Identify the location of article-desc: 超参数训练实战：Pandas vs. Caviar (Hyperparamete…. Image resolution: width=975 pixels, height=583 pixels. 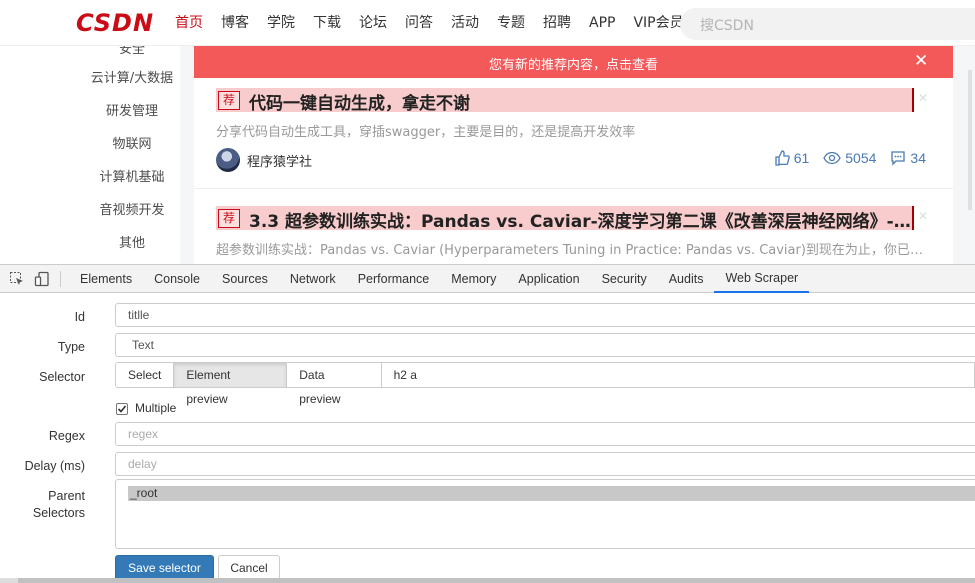
(571, 248).